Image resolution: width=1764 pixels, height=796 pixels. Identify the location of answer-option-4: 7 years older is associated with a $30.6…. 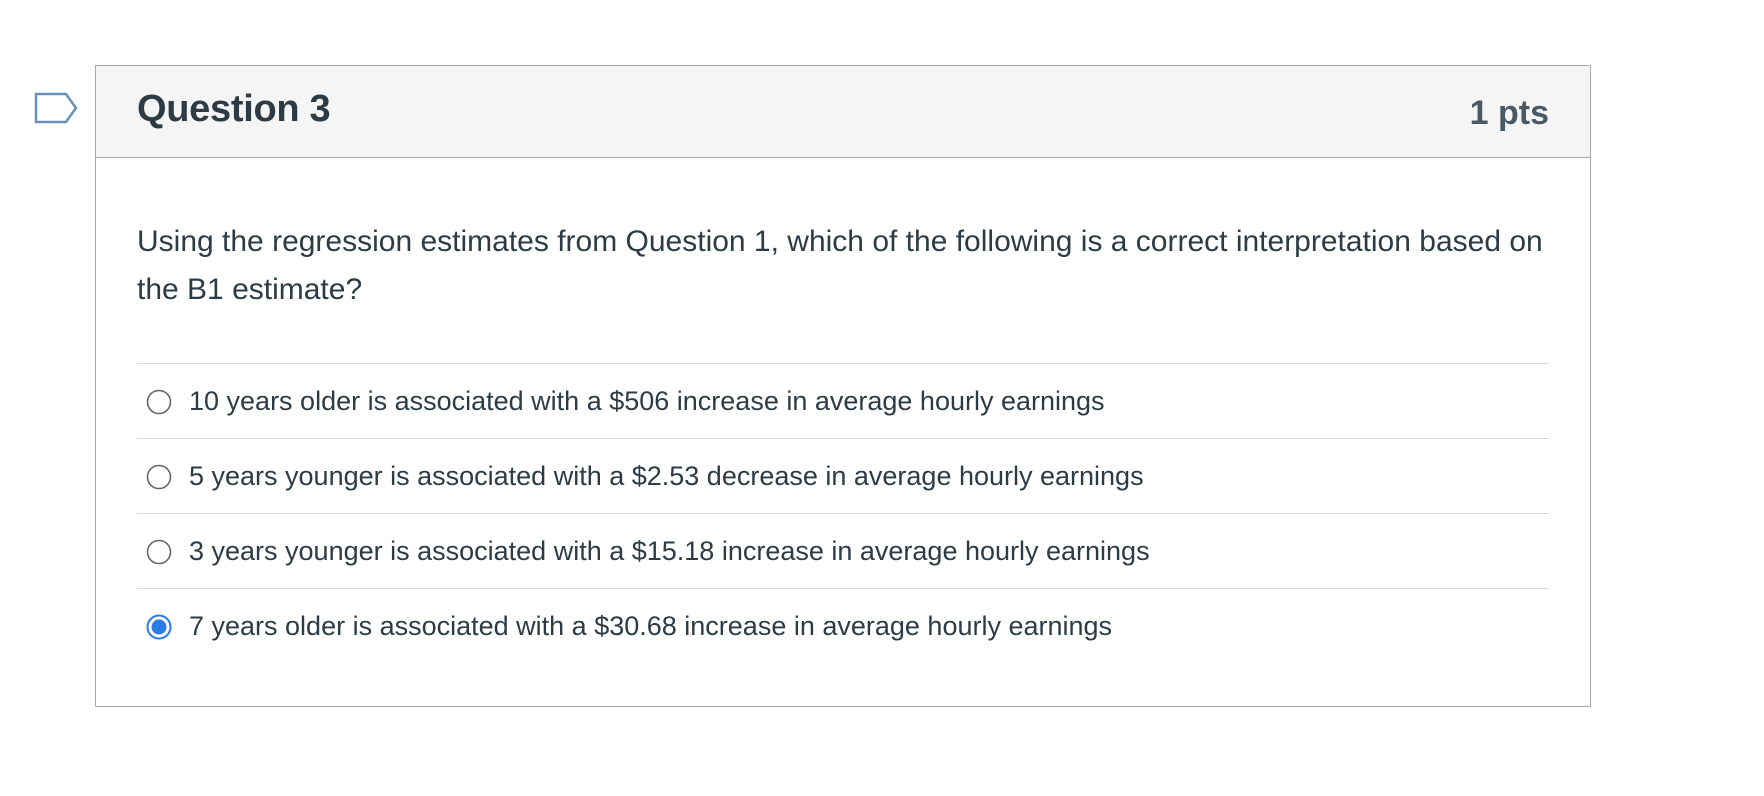
(843, 625).